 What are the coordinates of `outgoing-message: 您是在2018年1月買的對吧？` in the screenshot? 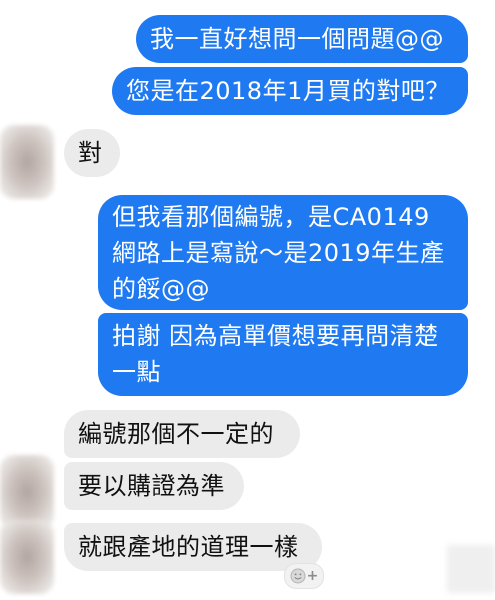 It's located at (290, 91).